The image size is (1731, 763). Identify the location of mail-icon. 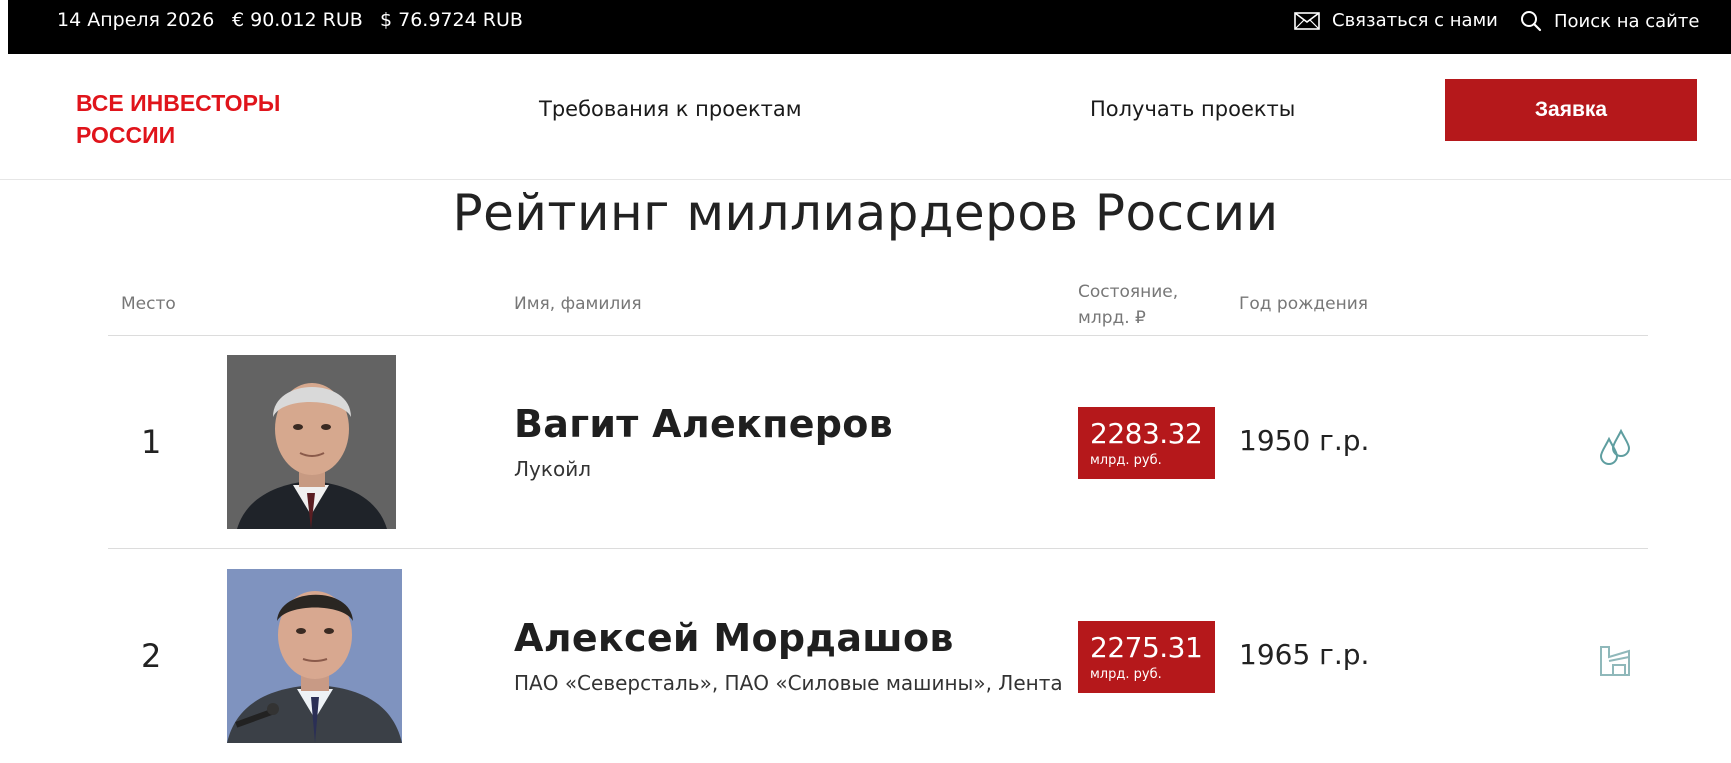
(1307, 20).